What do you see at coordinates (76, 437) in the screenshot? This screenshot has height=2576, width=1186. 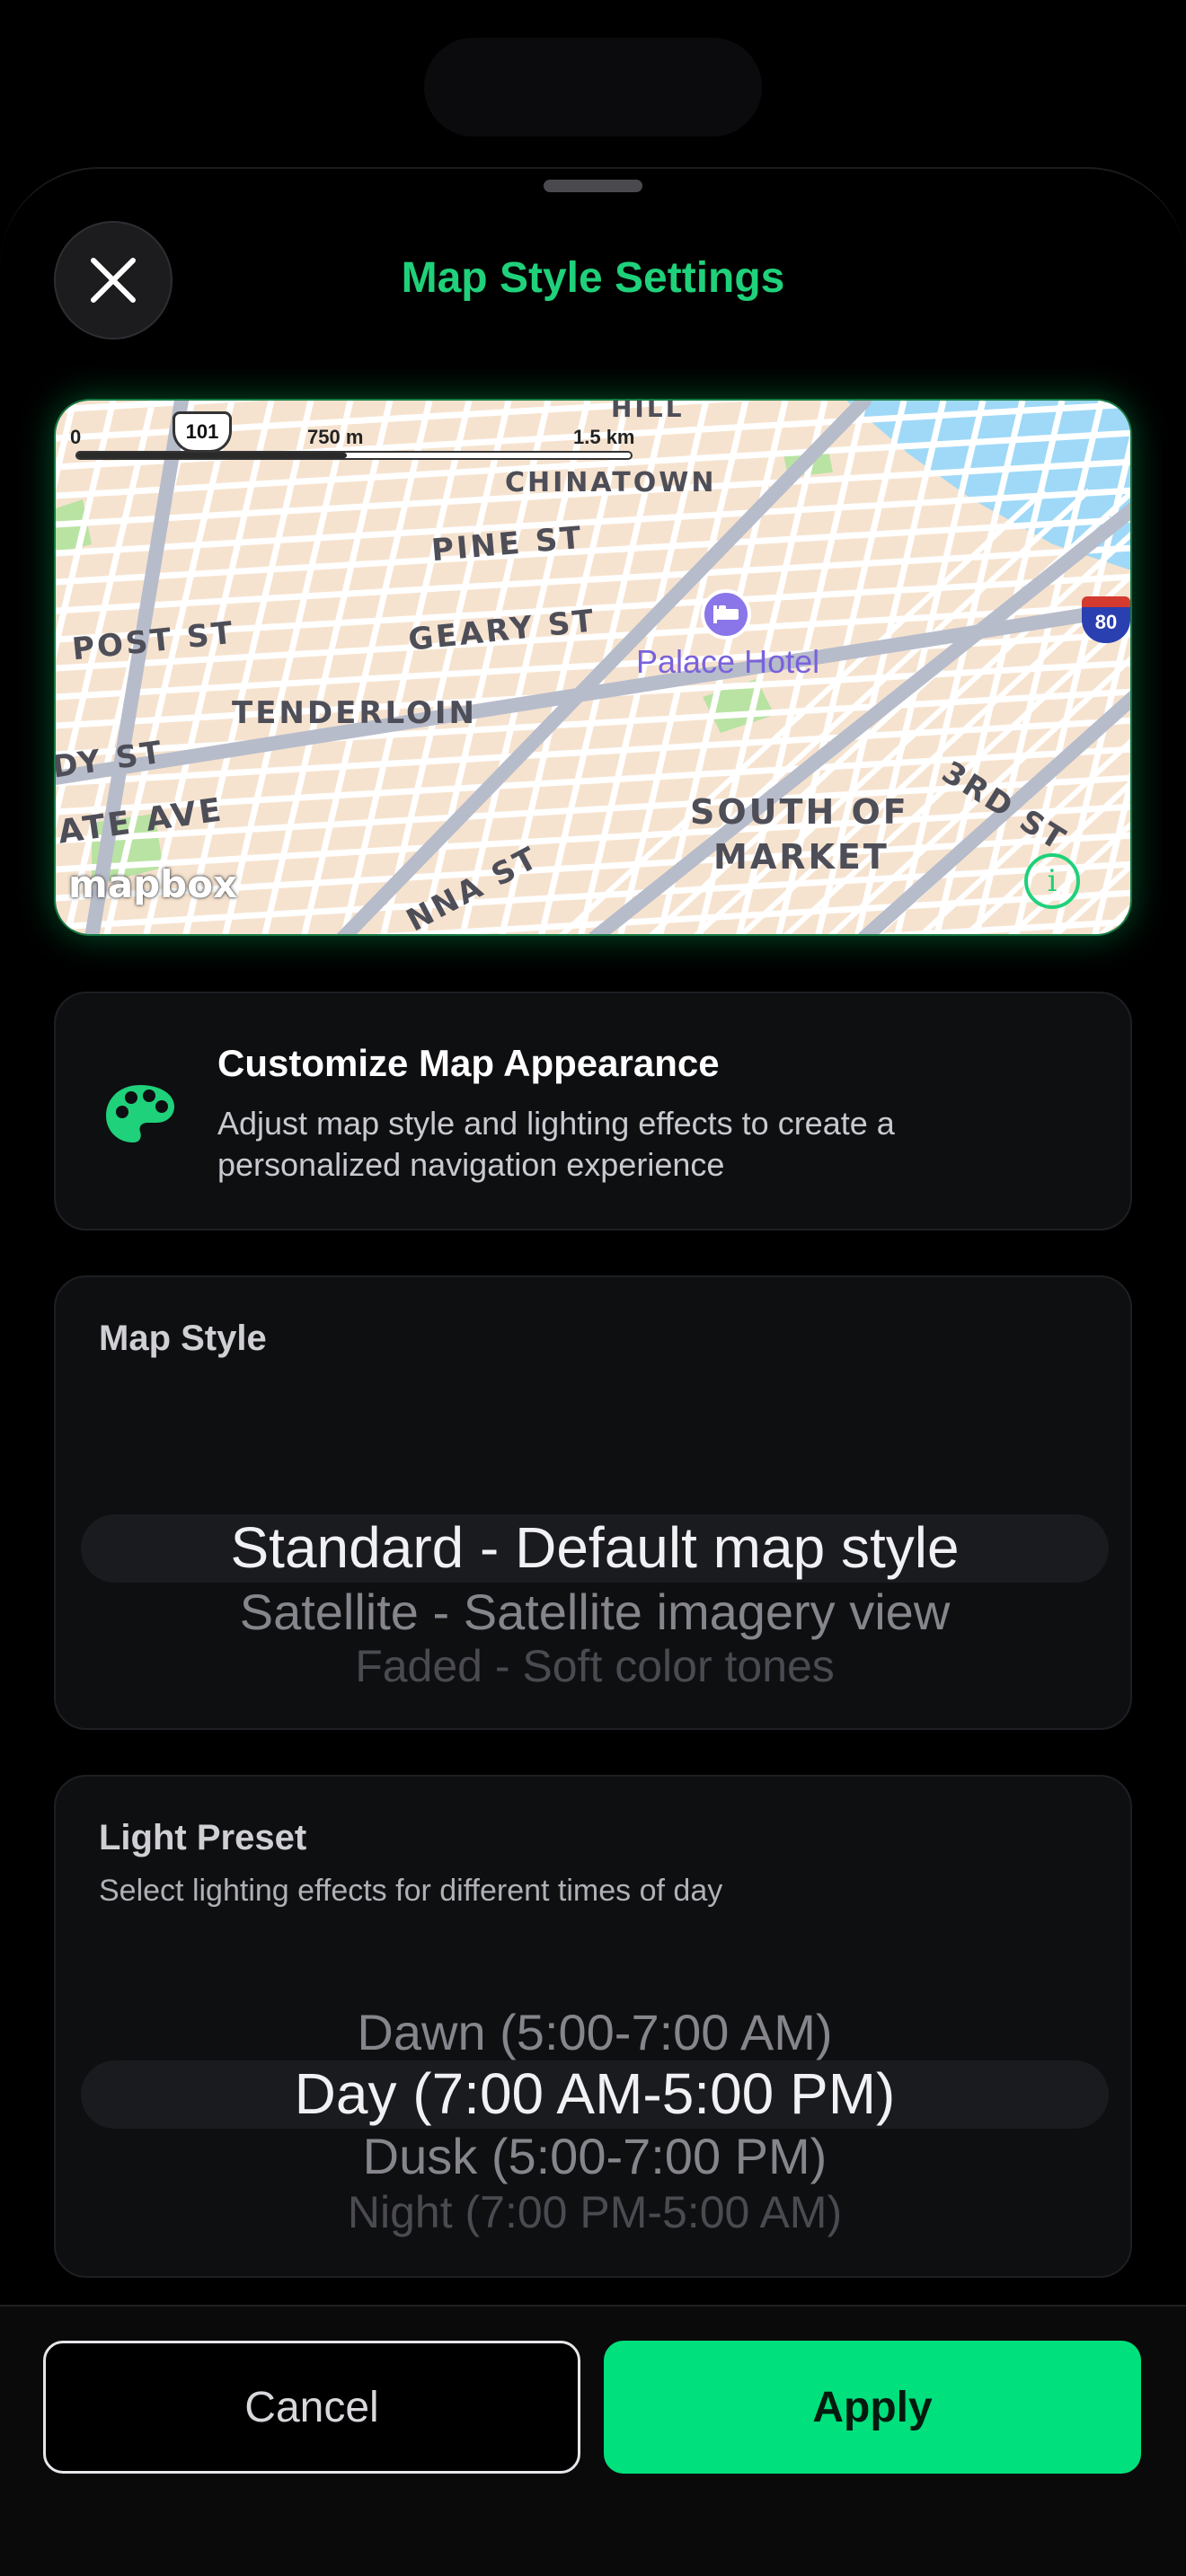 I see `scale-start: 0` at bounding box center [76, 437].